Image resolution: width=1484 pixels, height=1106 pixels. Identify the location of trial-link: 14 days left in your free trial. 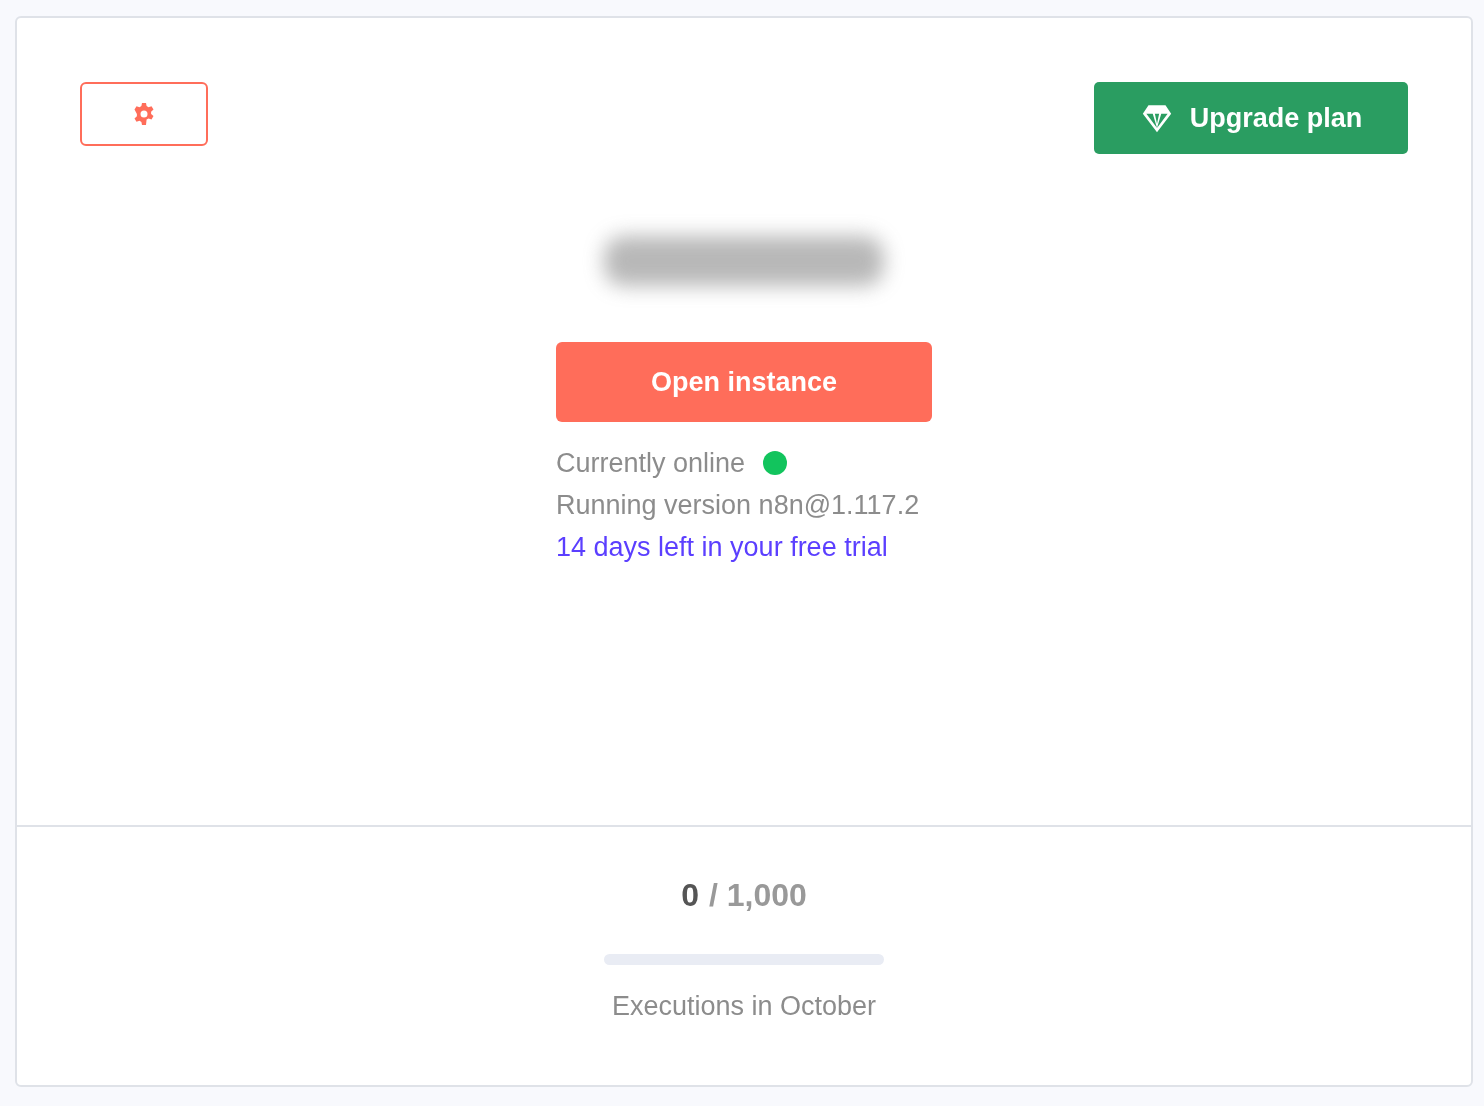
(744, 547).